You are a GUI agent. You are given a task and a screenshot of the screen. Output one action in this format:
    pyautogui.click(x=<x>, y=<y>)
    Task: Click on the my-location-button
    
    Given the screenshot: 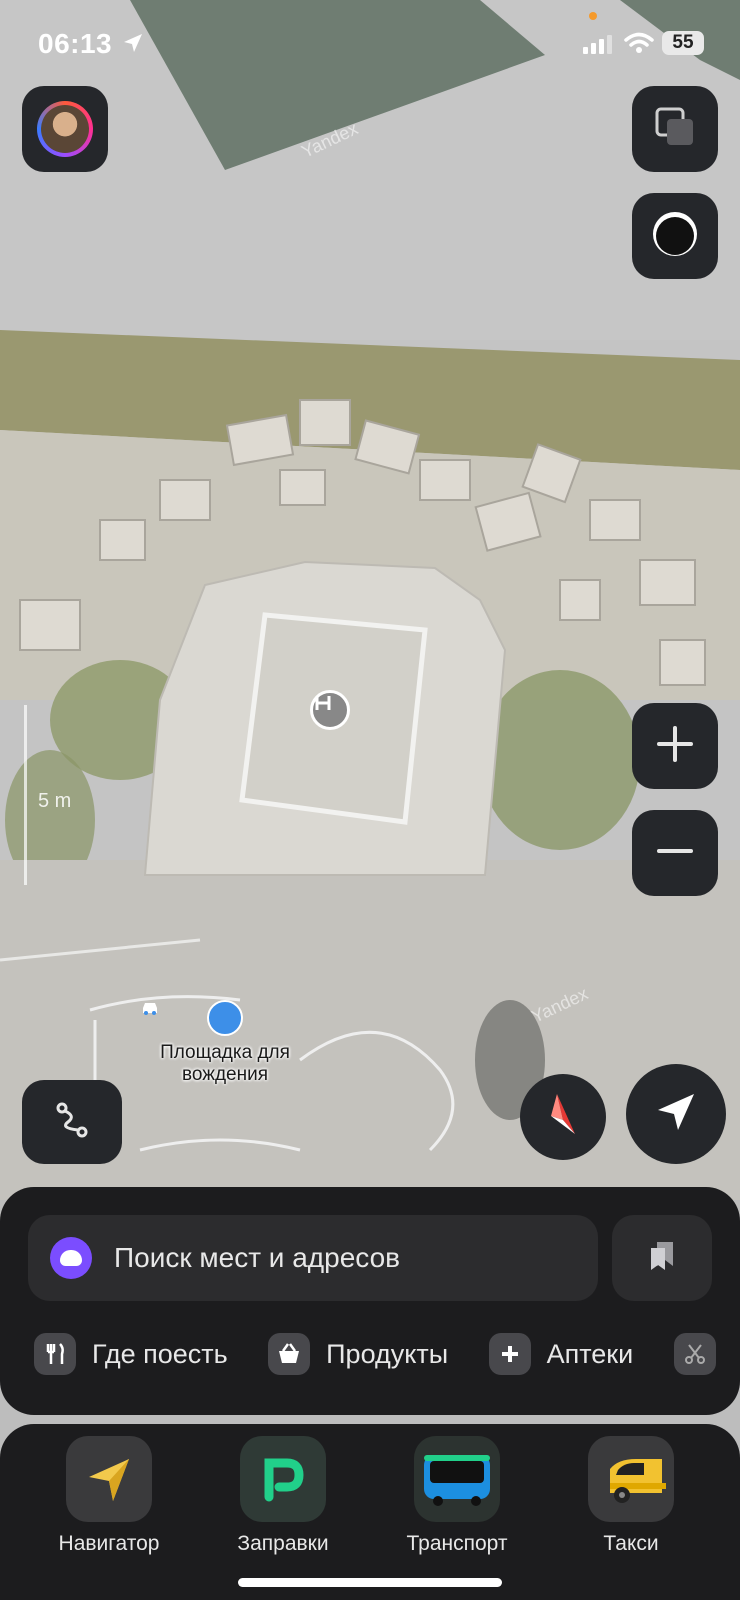 What is the action you would take?
    pyautogui.click(x=676, y=1114)
    